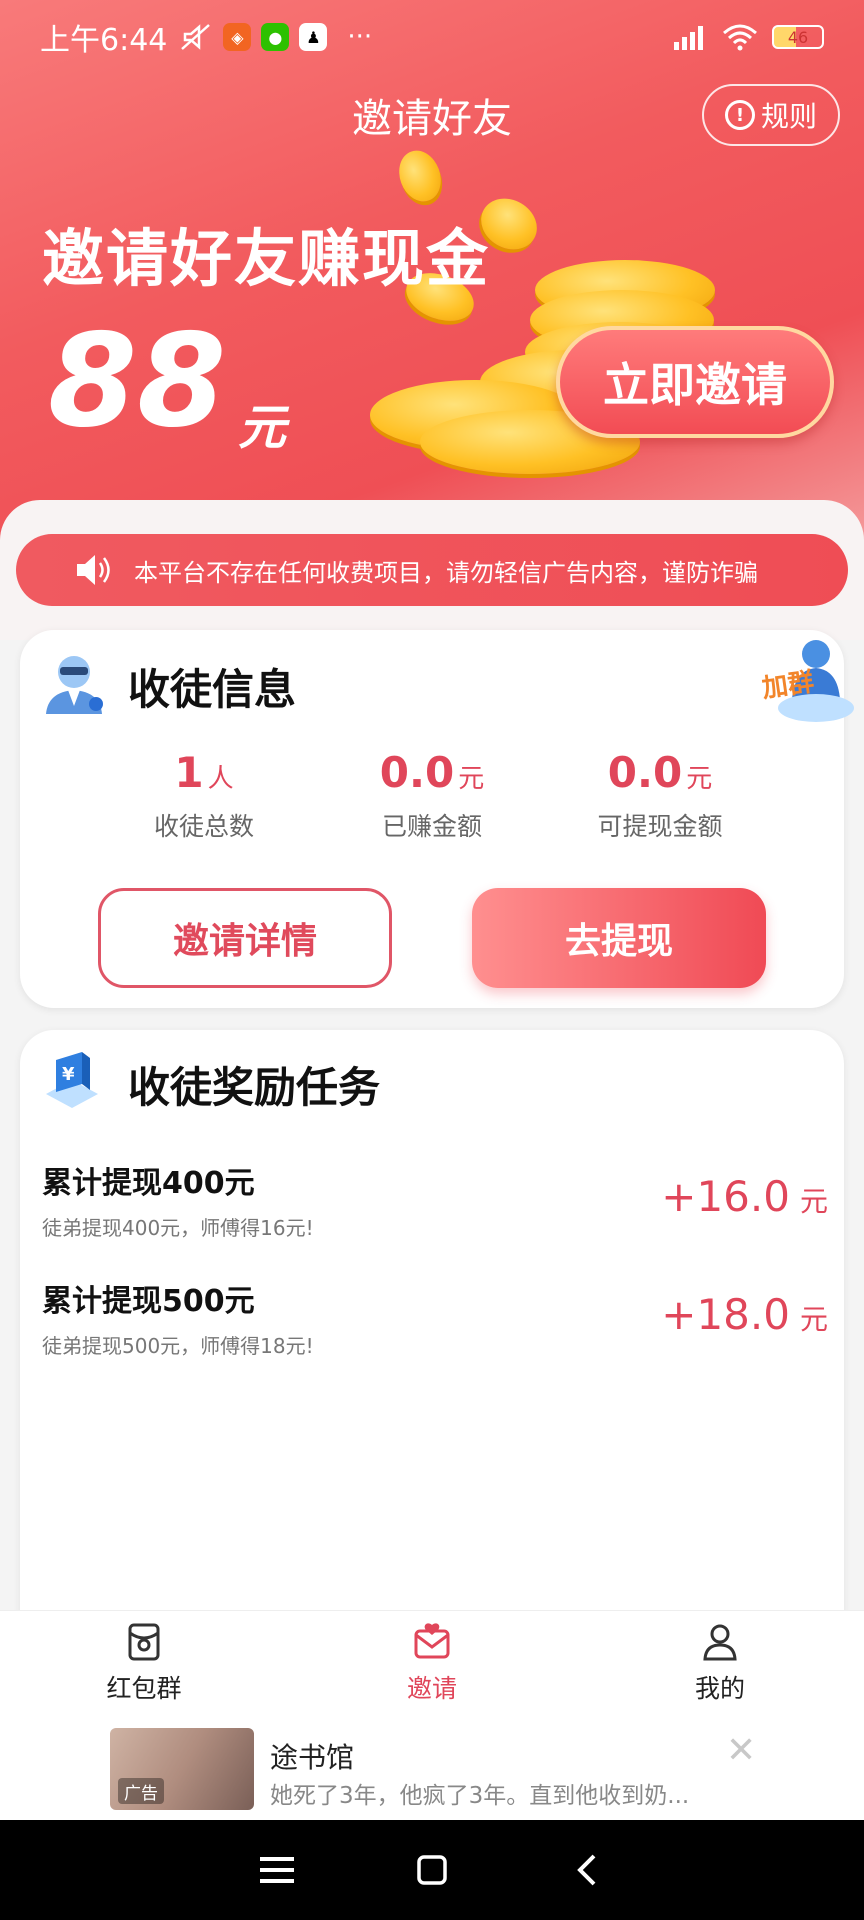  What do you see at coordinates (695, 382) in the screenshot?
I see `invite-now-button: 立即邀请` at bounding box center [695, 382].